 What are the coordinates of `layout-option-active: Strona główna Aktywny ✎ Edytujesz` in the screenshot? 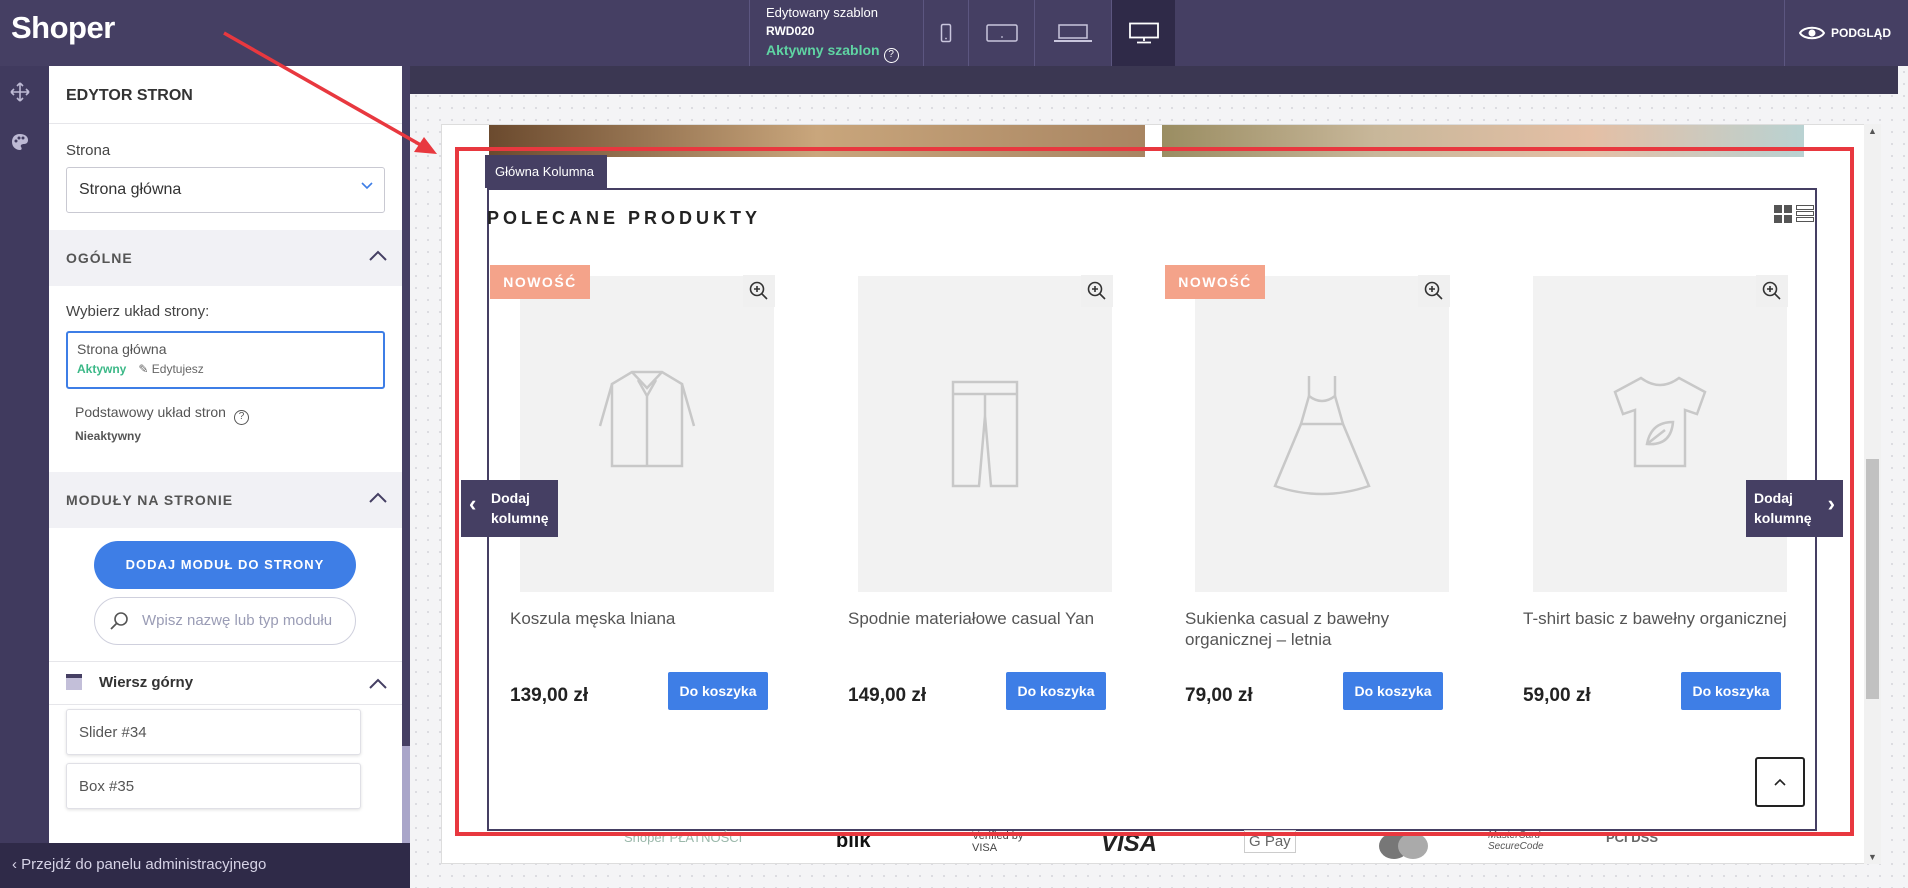 It's located at (225, 360).